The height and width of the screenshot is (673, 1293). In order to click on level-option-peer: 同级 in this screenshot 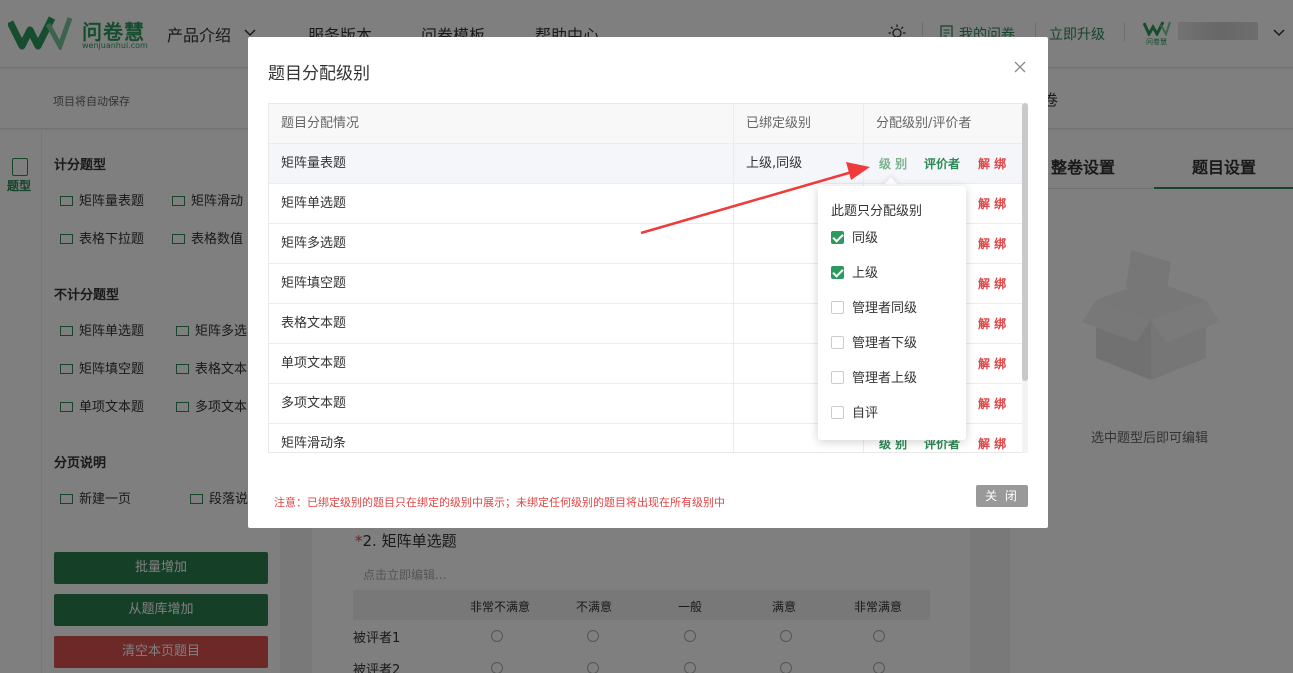, I will do `click(854, 236)`.